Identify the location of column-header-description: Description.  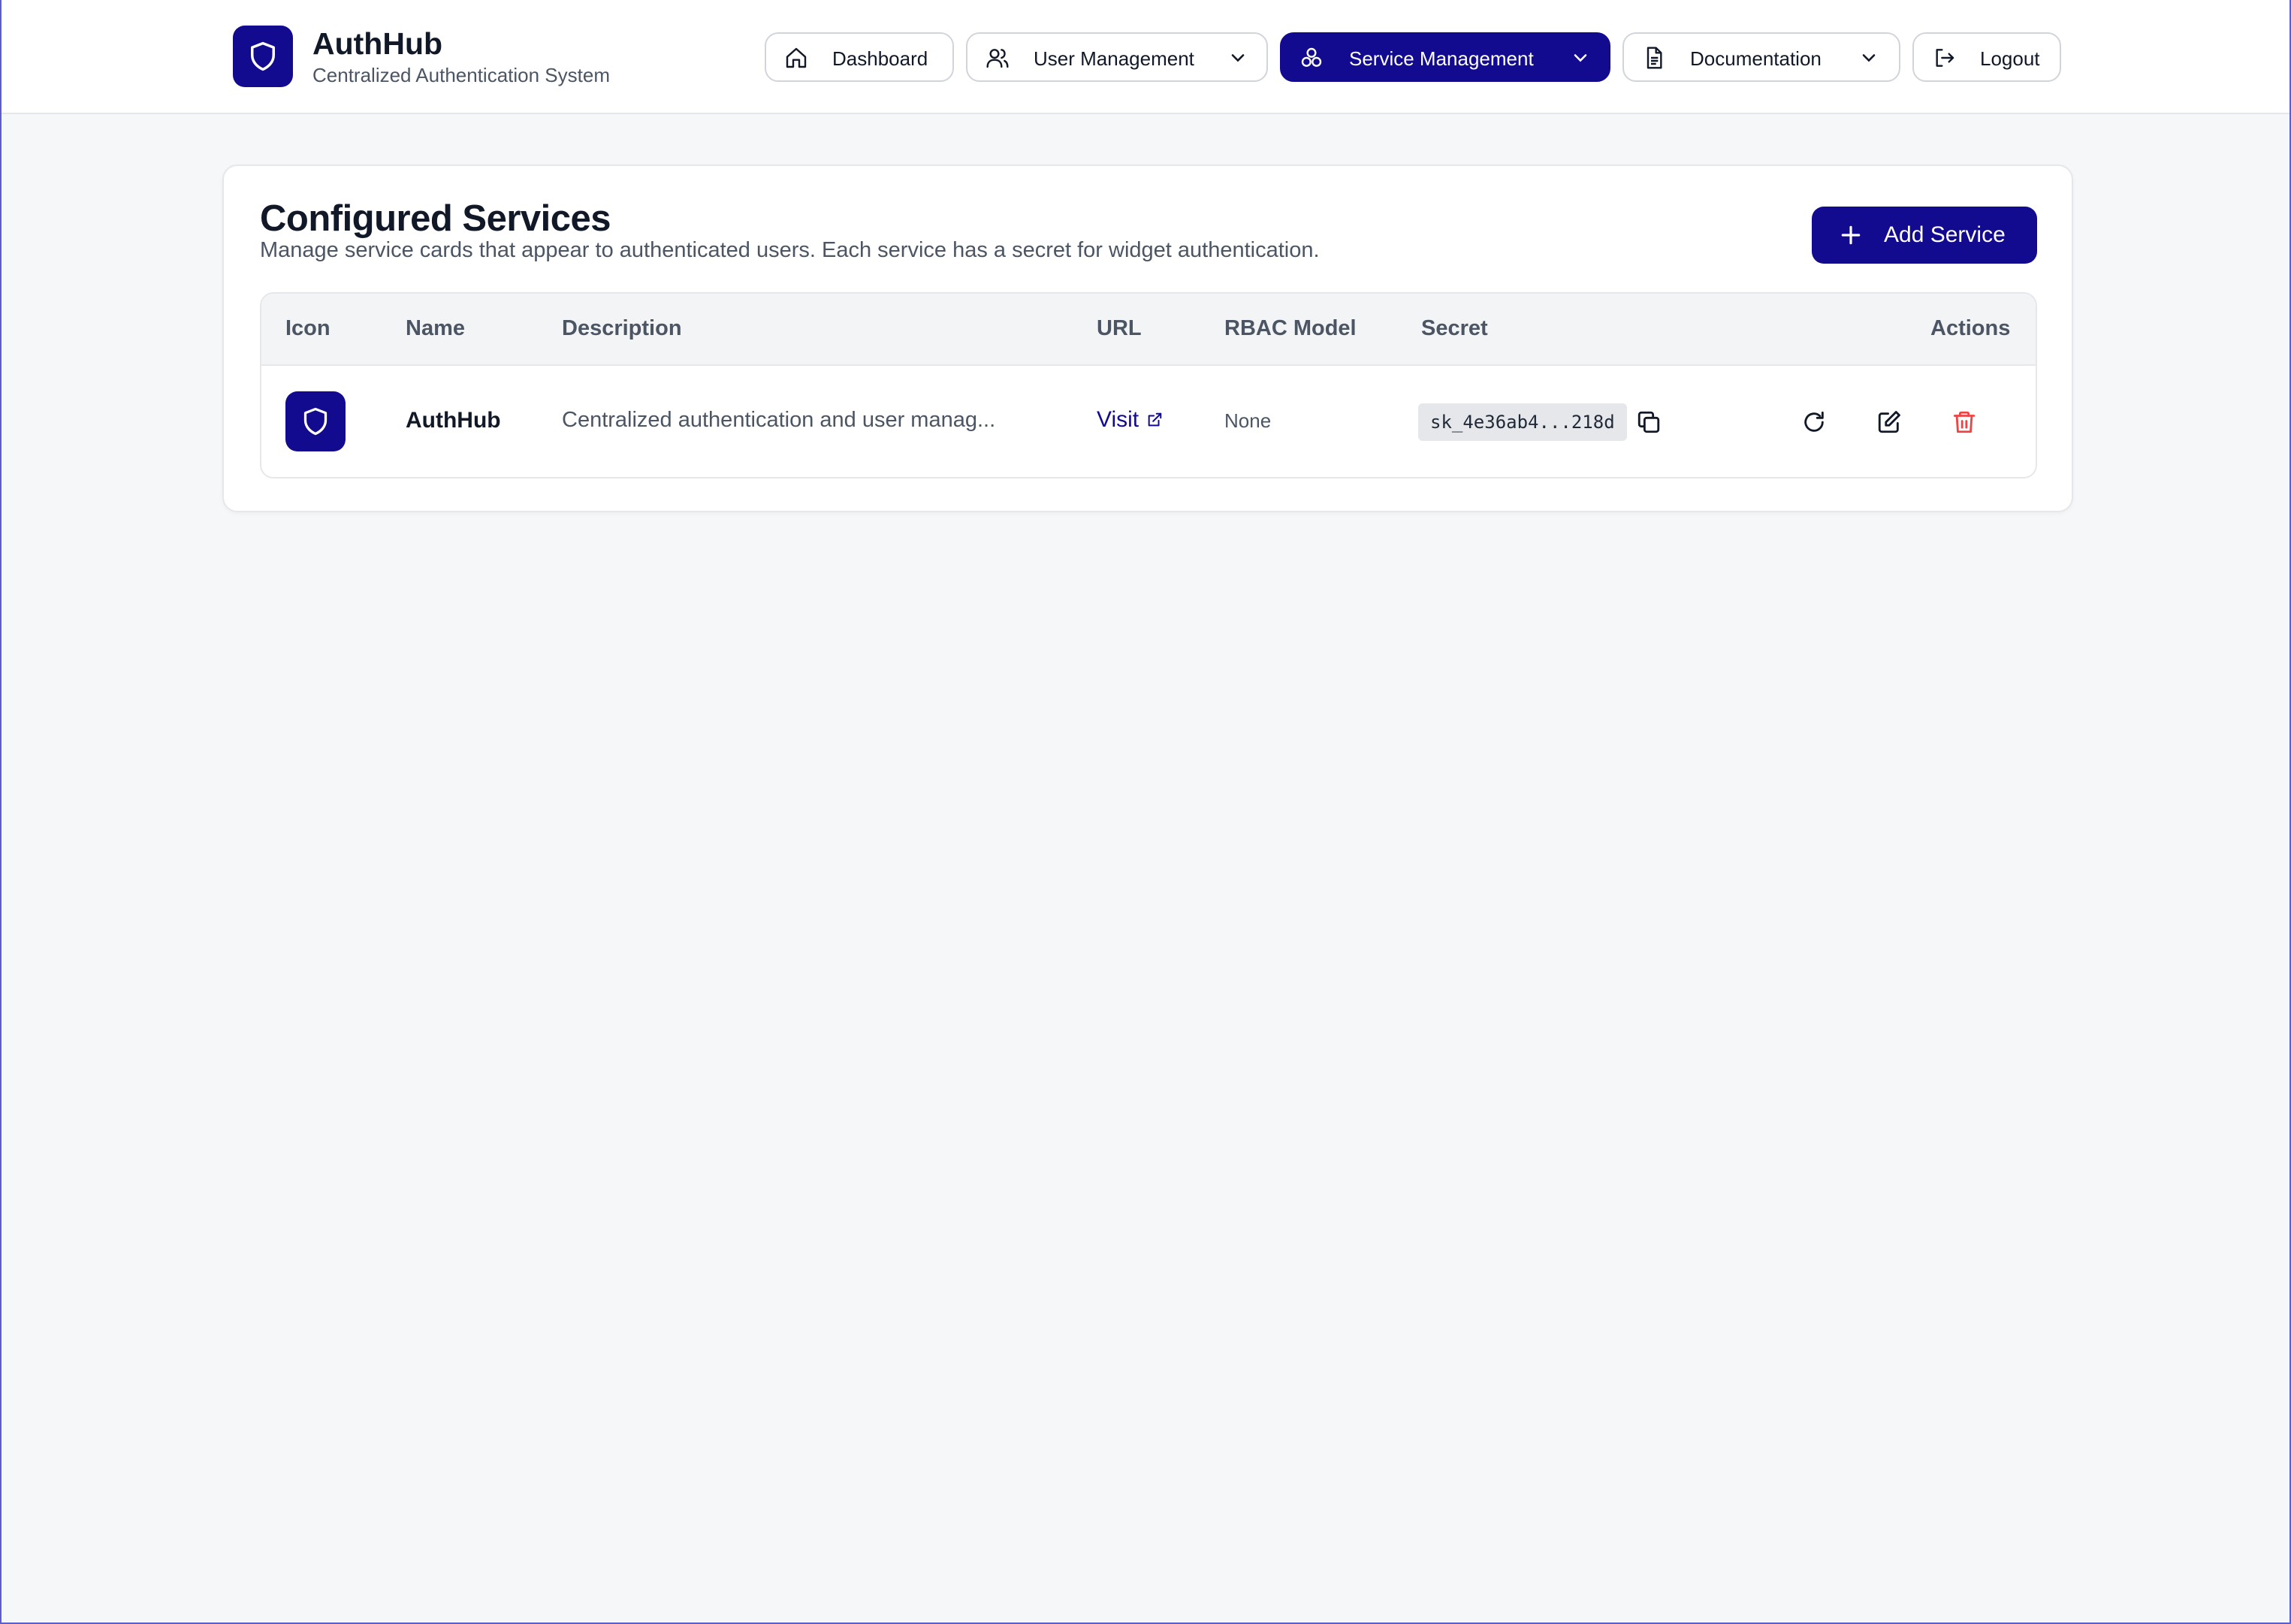
(622, 328).